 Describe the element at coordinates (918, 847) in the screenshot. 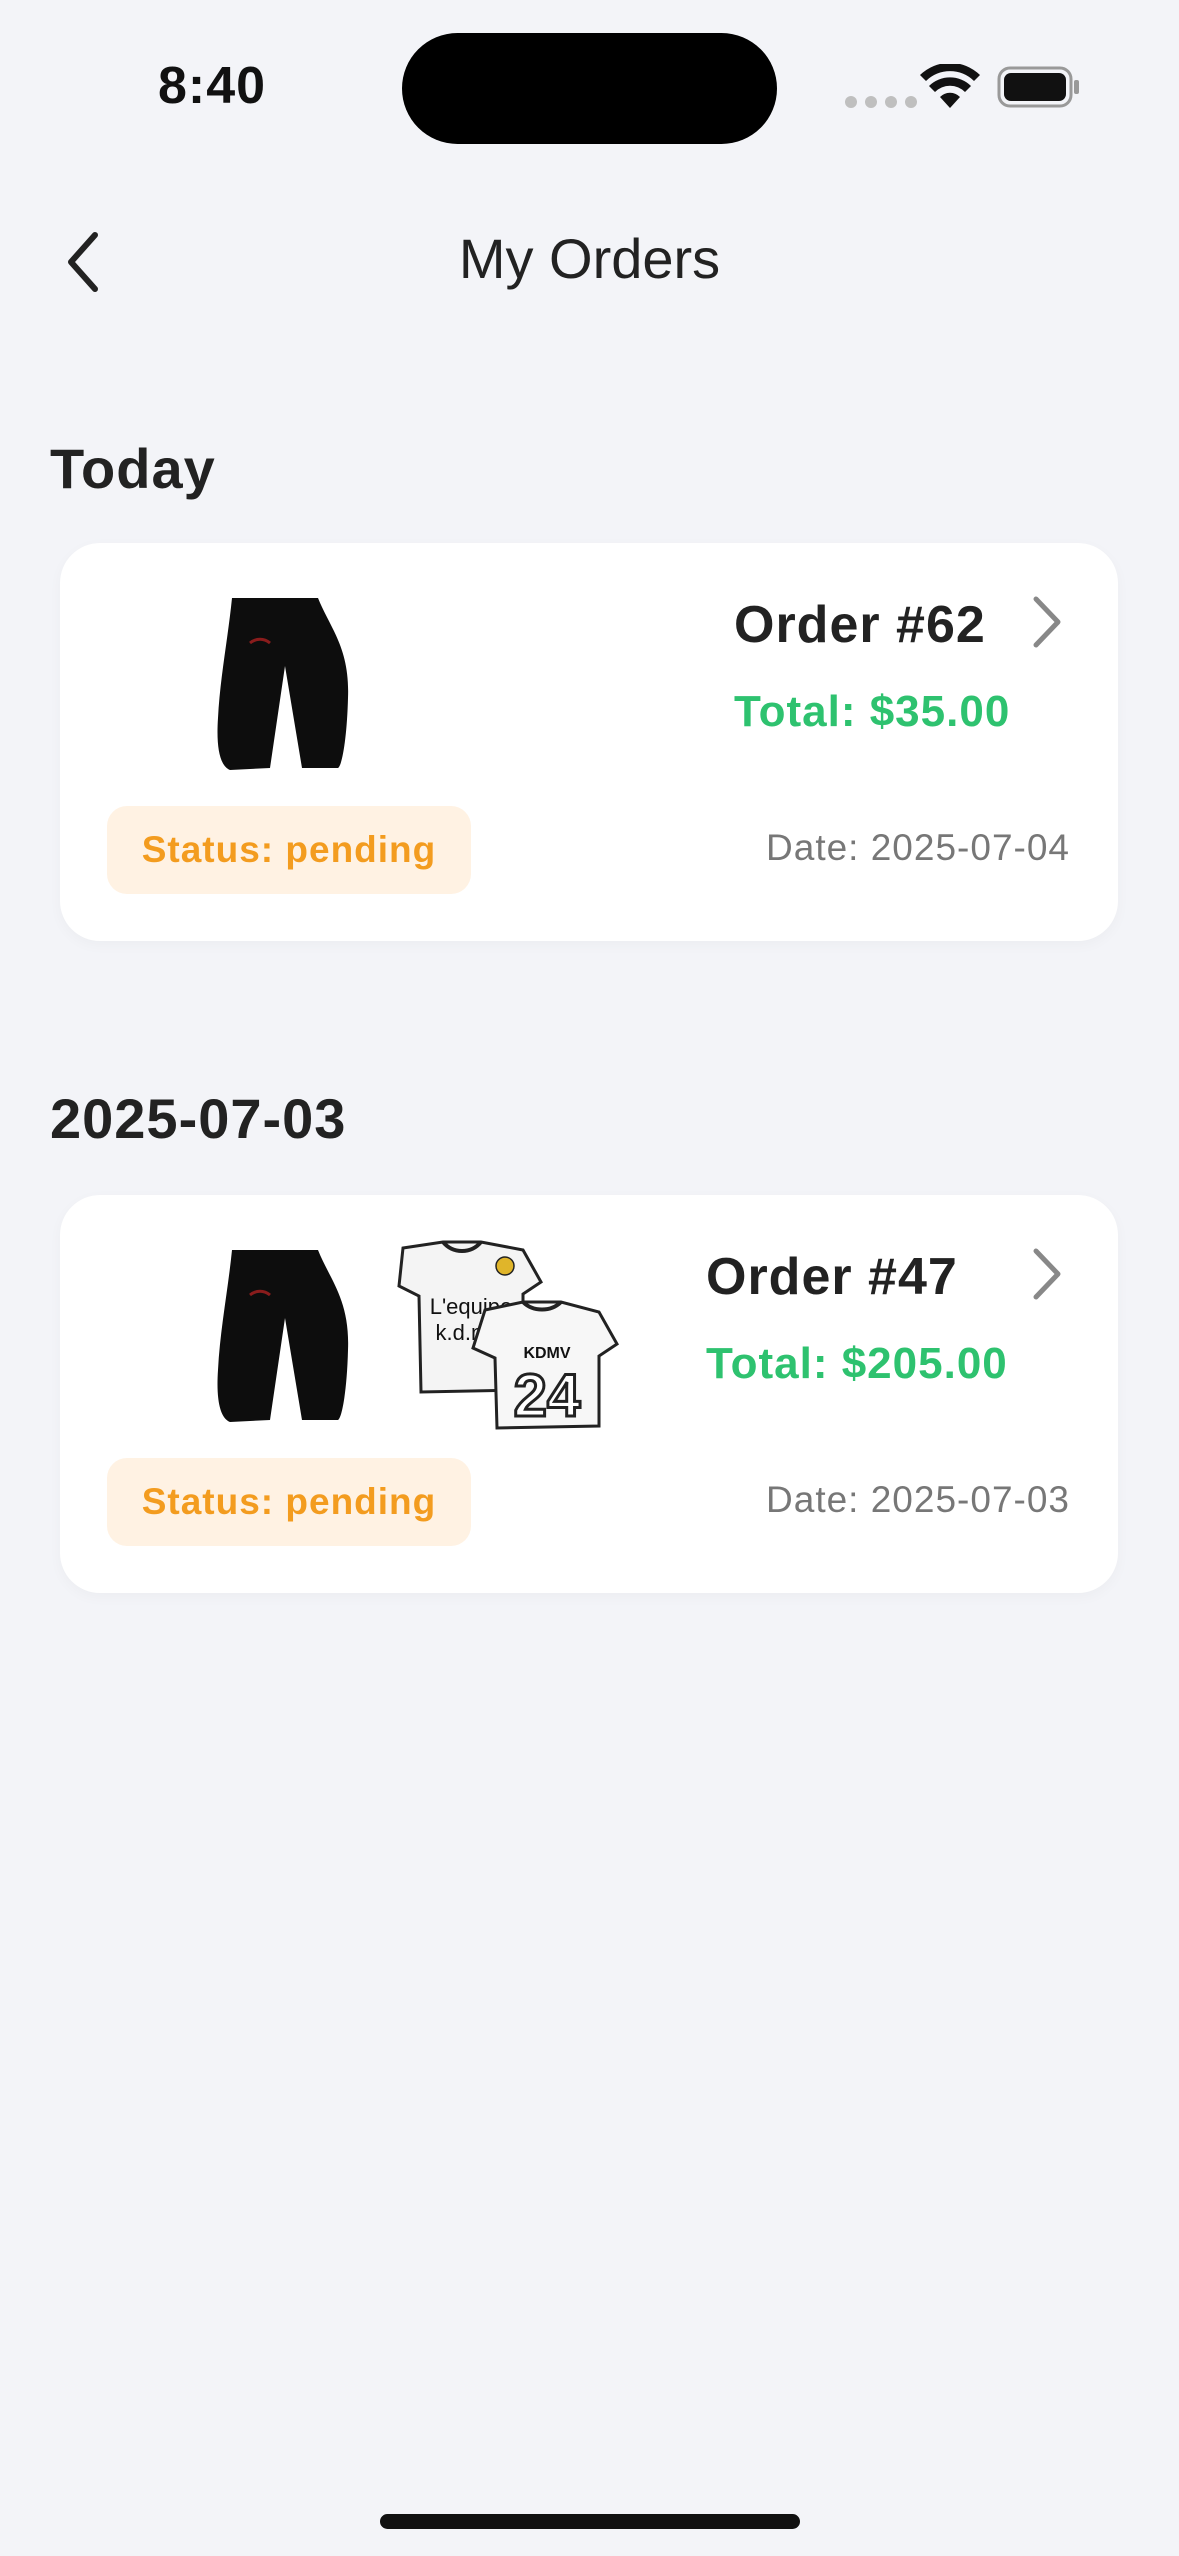

I see `order-date: Date: 2025-07-04` at that location.